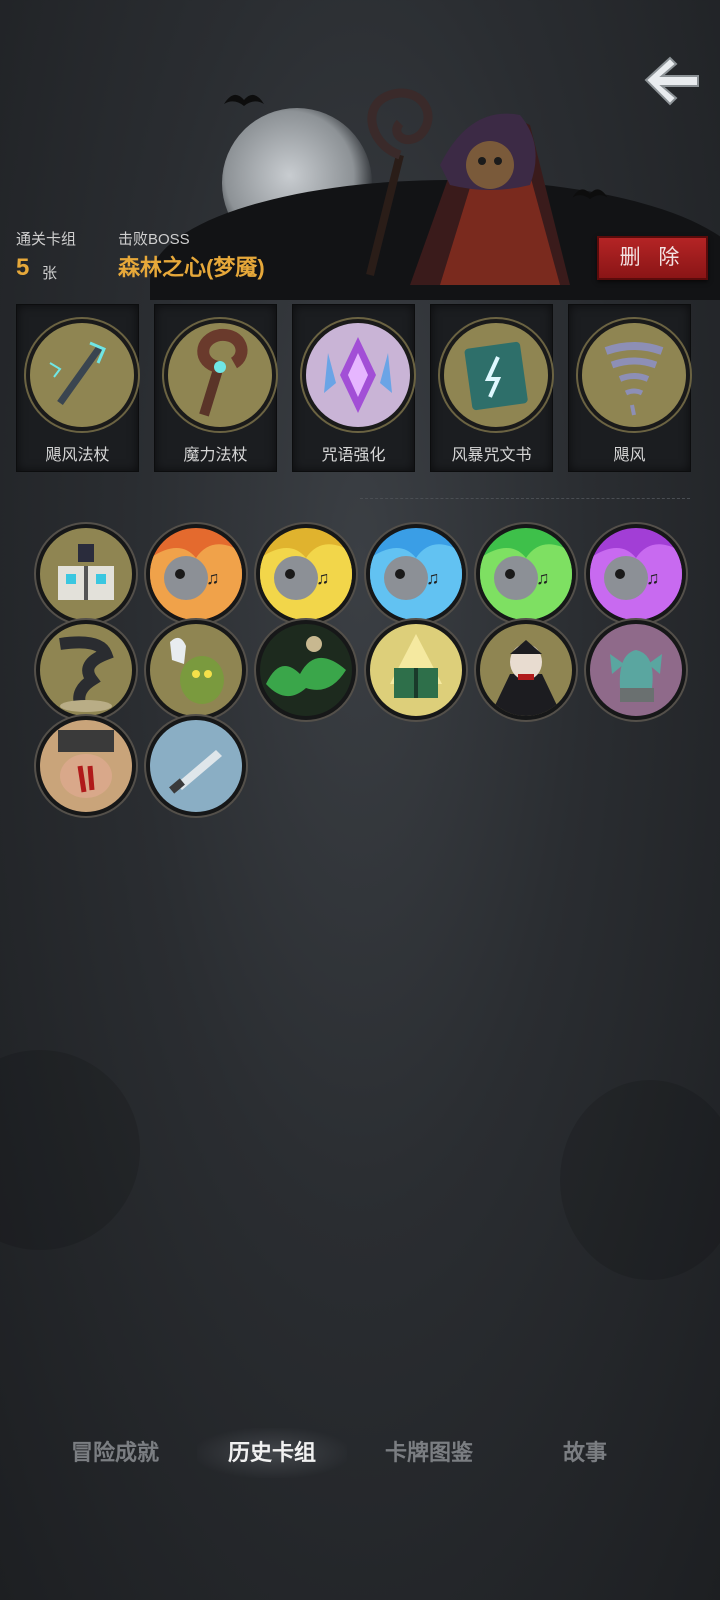 Image resolution: width=720 pixels, height=1600 pixels. What do you see at coordinates (671, 80) in the screenshot?
I see `back-arrow-icon` at bounding box center [671, 80].